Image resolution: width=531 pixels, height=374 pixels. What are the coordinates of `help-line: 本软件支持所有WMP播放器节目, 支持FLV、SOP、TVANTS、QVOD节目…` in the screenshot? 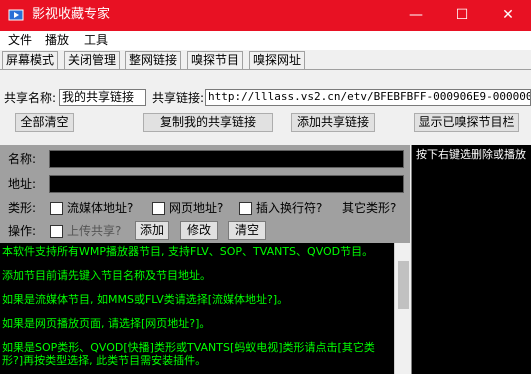 It's located at (188, 251).